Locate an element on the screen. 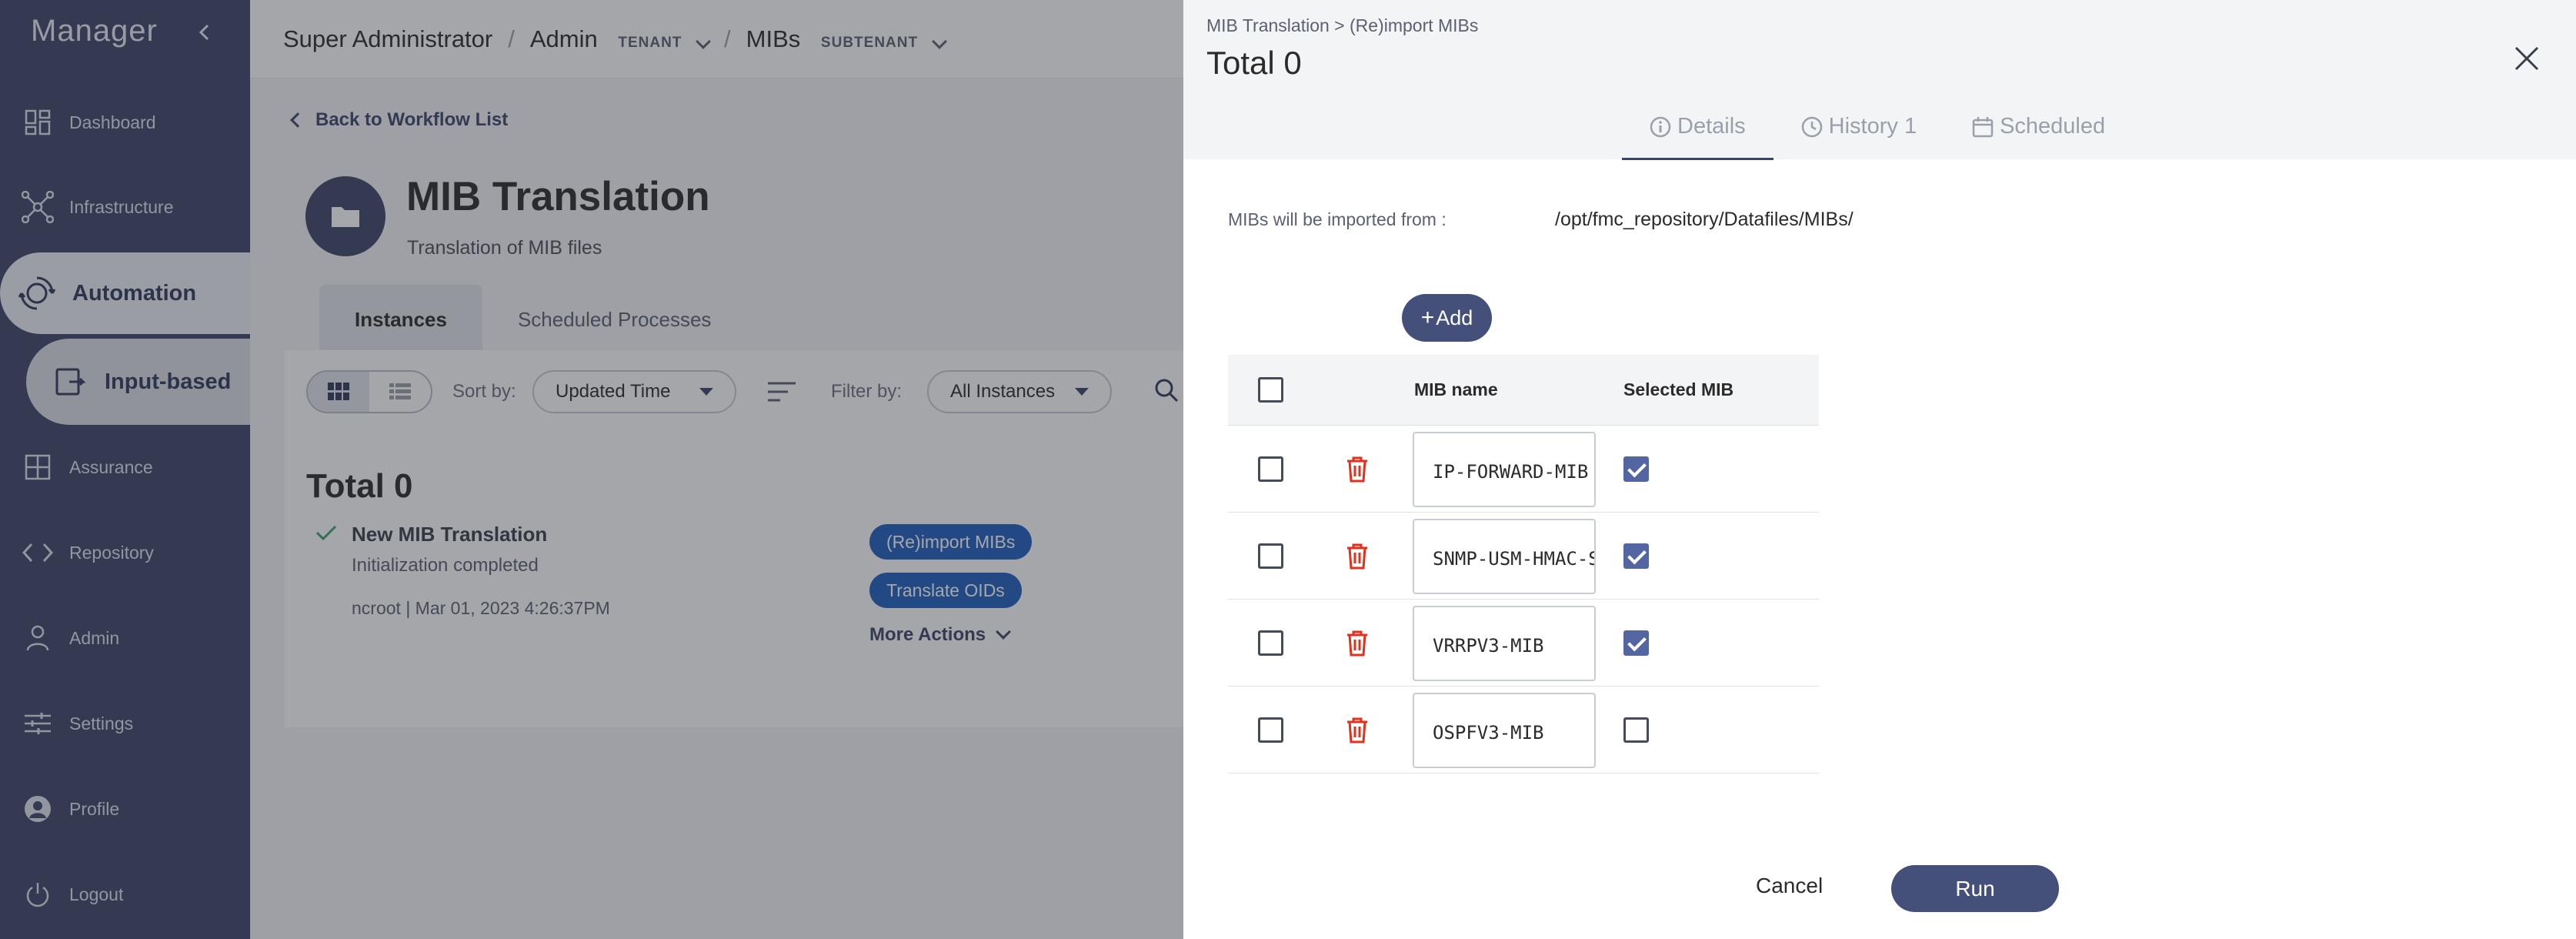 This screenshot has height=939, width=2576. cancel-button: Cancel is located at coordinates (1790, 886).